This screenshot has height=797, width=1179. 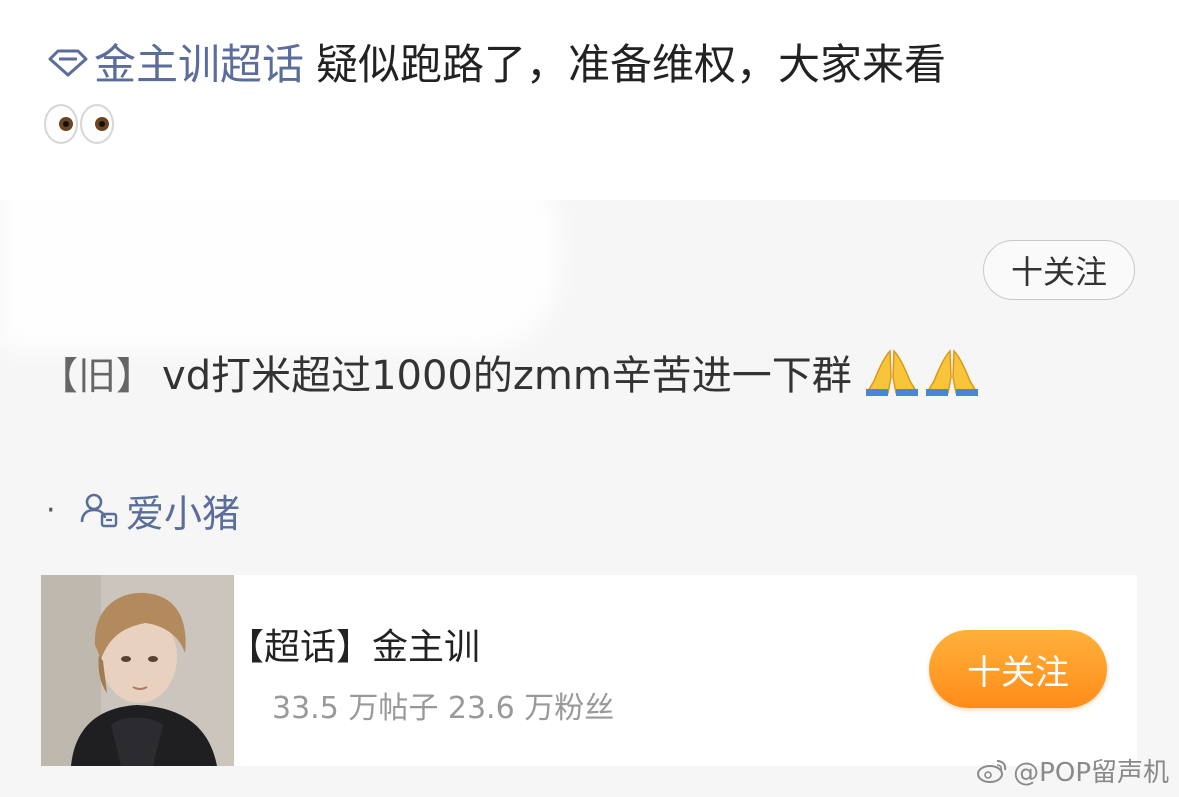 I want to click on people-icon, so click(x=99, y=510).